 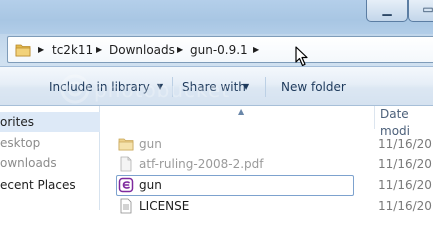 I want to click on breadcrumb-downloads: Downloads, so click(x=142, y=50).